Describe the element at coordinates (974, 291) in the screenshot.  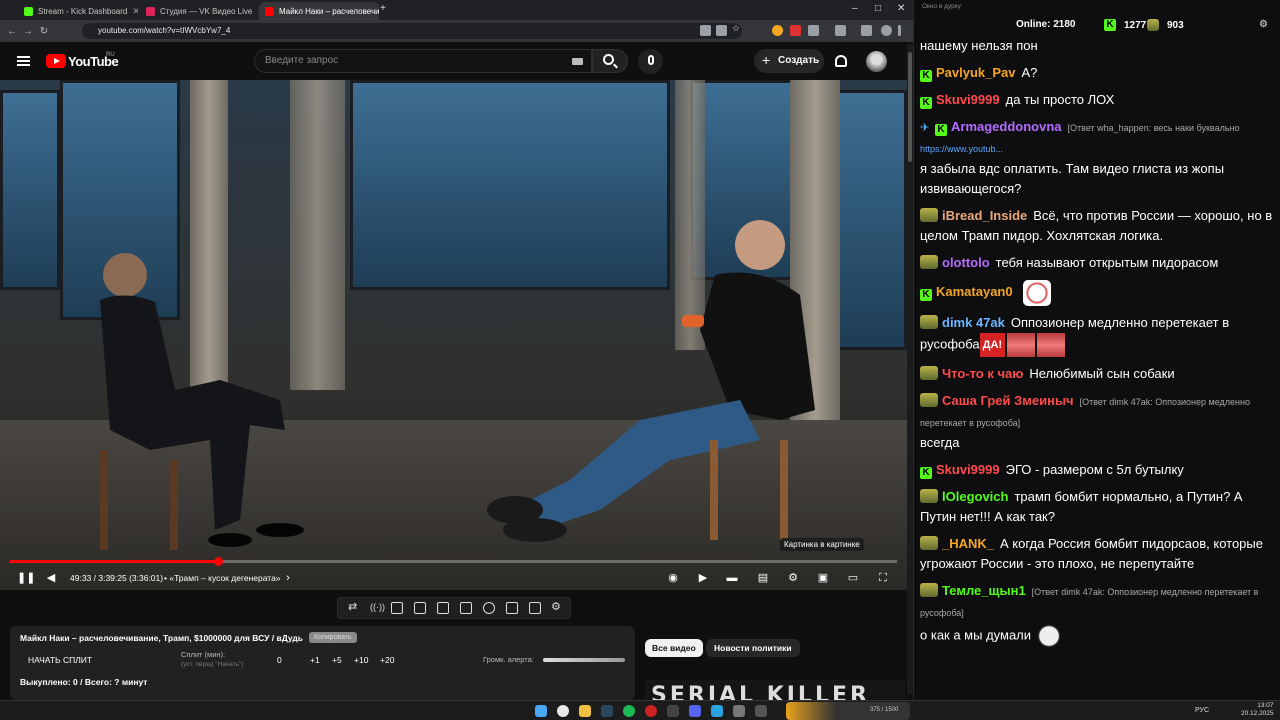
I see `chat-nickname: Kamatayan0` at that location.